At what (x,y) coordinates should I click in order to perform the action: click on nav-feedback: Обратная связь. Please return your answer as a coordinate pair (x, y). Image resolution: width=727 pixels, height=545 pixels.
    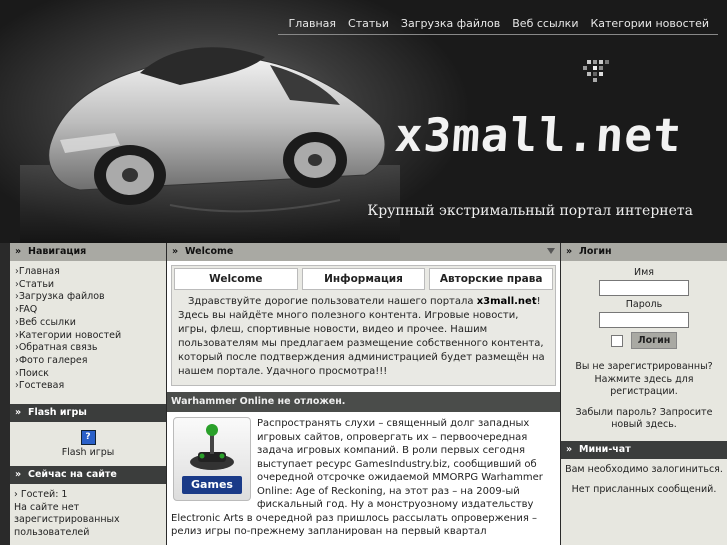
    Looking at the image, I should click on (88, 348).